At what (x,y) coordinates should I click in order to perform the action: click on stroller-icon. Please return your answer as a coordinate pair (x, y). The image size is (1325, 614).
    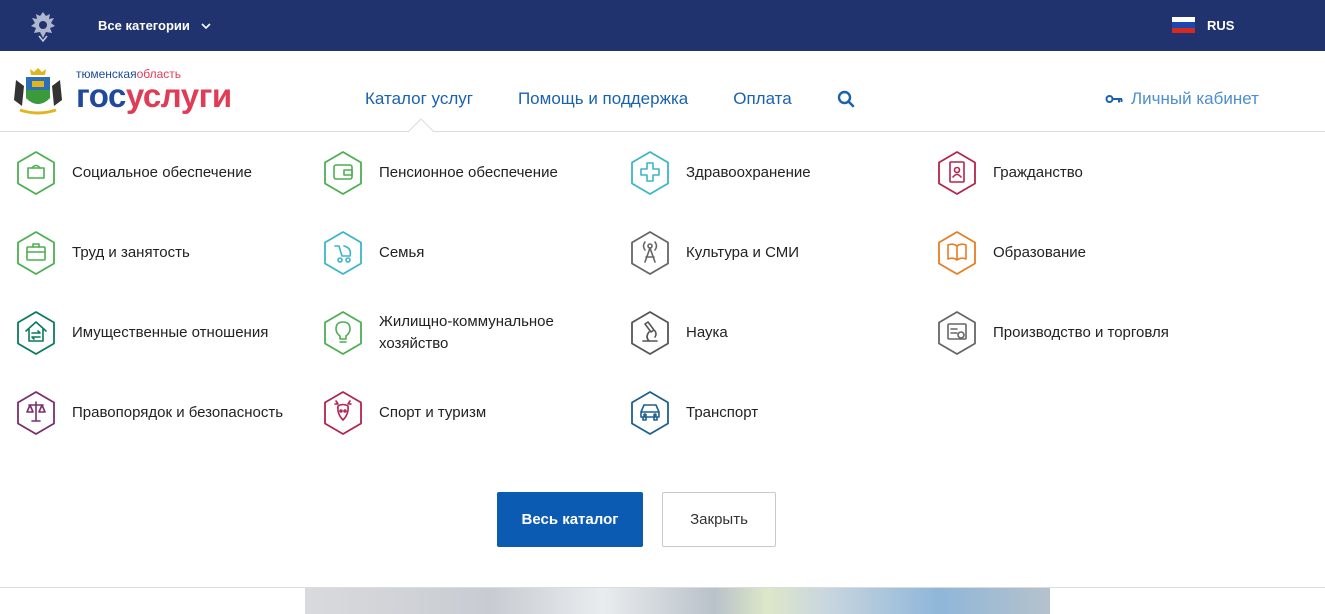
    Looking at the image, I should click on (343, 253).